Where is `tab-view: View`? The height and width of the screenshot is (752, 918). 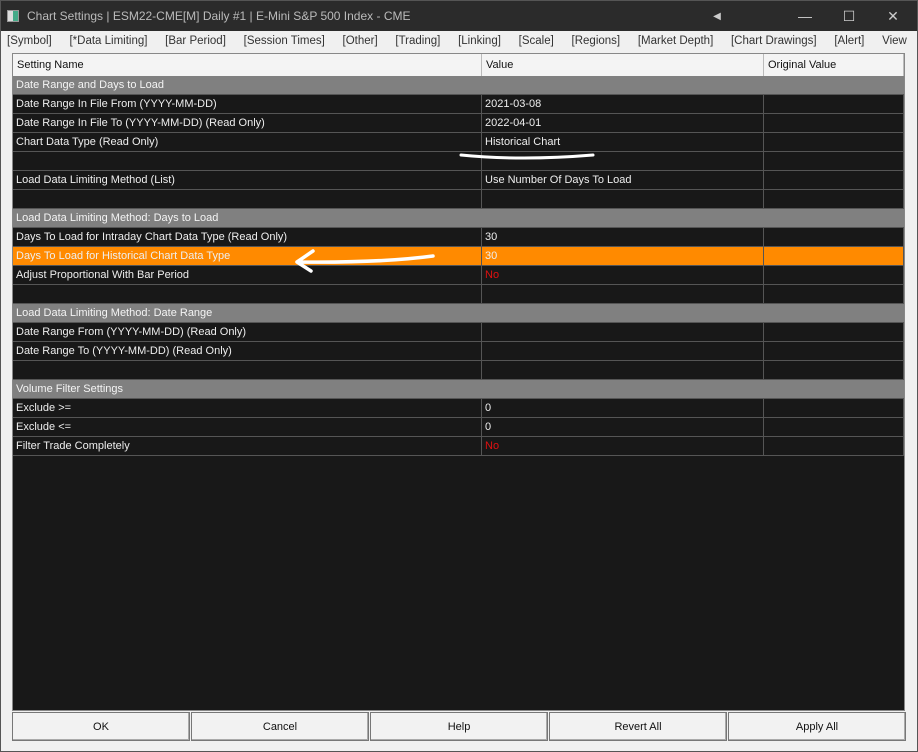
tab-view: View is located at coordinates (894, 41).